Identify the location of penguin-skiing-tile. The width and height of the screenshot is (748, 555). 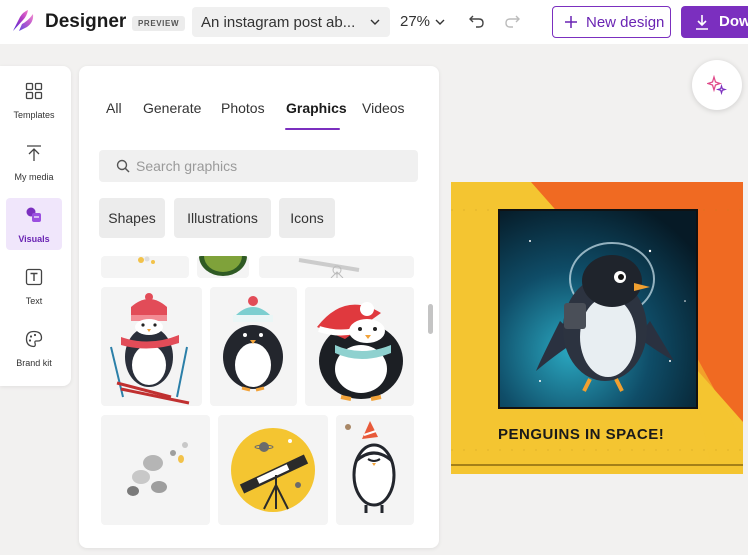
(151, 346).